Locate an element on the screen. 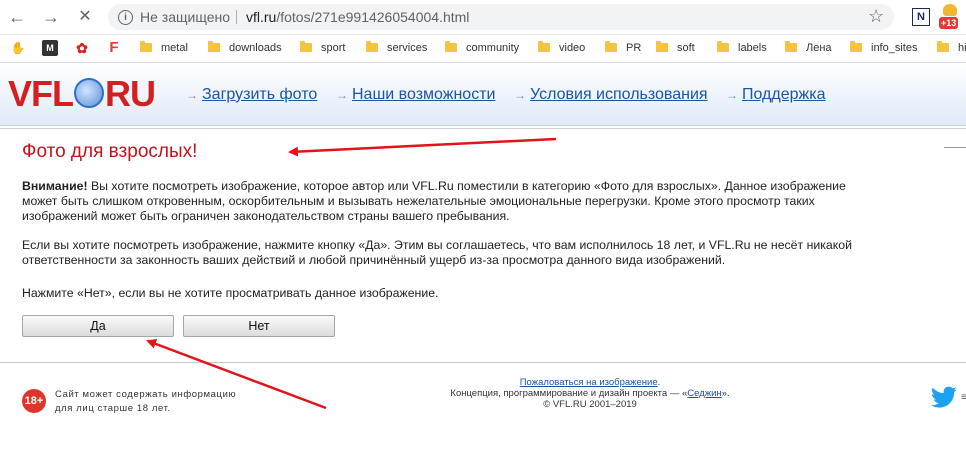 This screenshot has height=474, width=966. weather-extension-icon: +13 is located at coordinates (950, 17).